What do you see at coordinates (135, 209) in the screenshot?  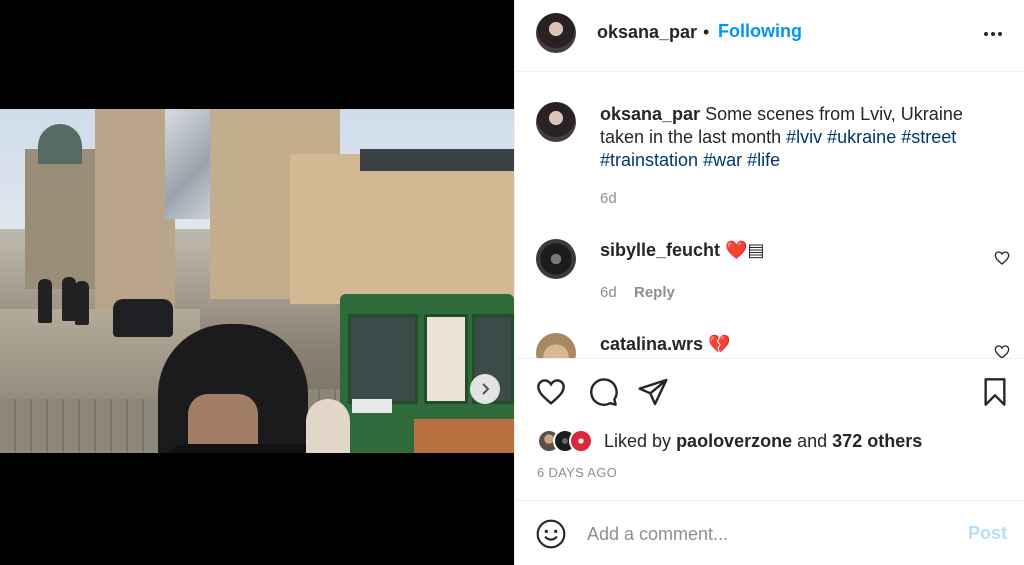 I see `tower-building` at bounding box center [135, 209].